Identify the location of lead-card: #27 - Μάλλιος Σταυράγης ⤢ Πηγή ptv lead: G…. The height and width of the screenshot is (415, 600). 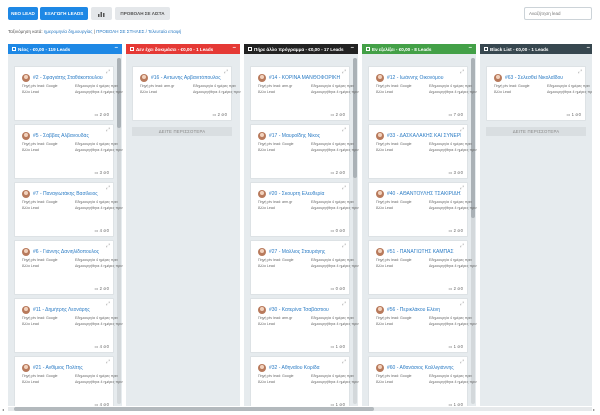
(304, 267).